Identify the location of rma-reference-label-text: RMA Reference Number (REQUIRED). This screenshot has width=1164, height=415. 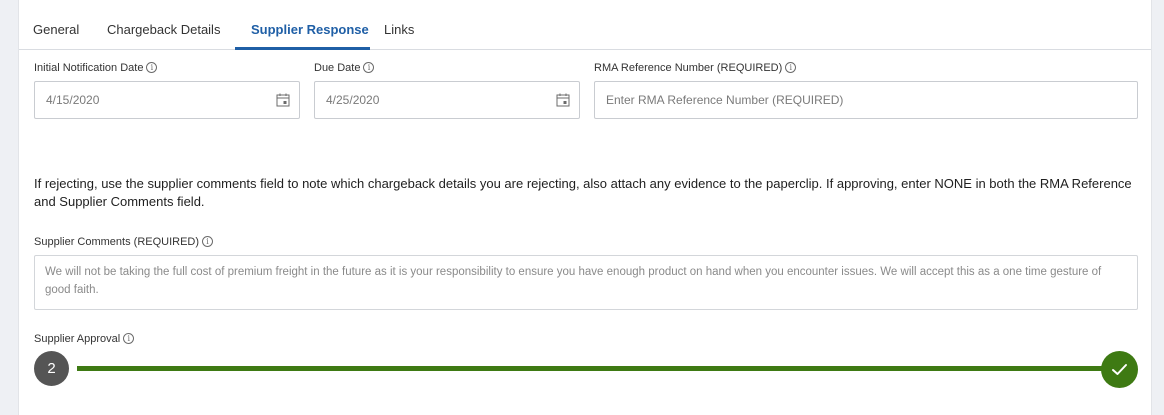
(688, 68).